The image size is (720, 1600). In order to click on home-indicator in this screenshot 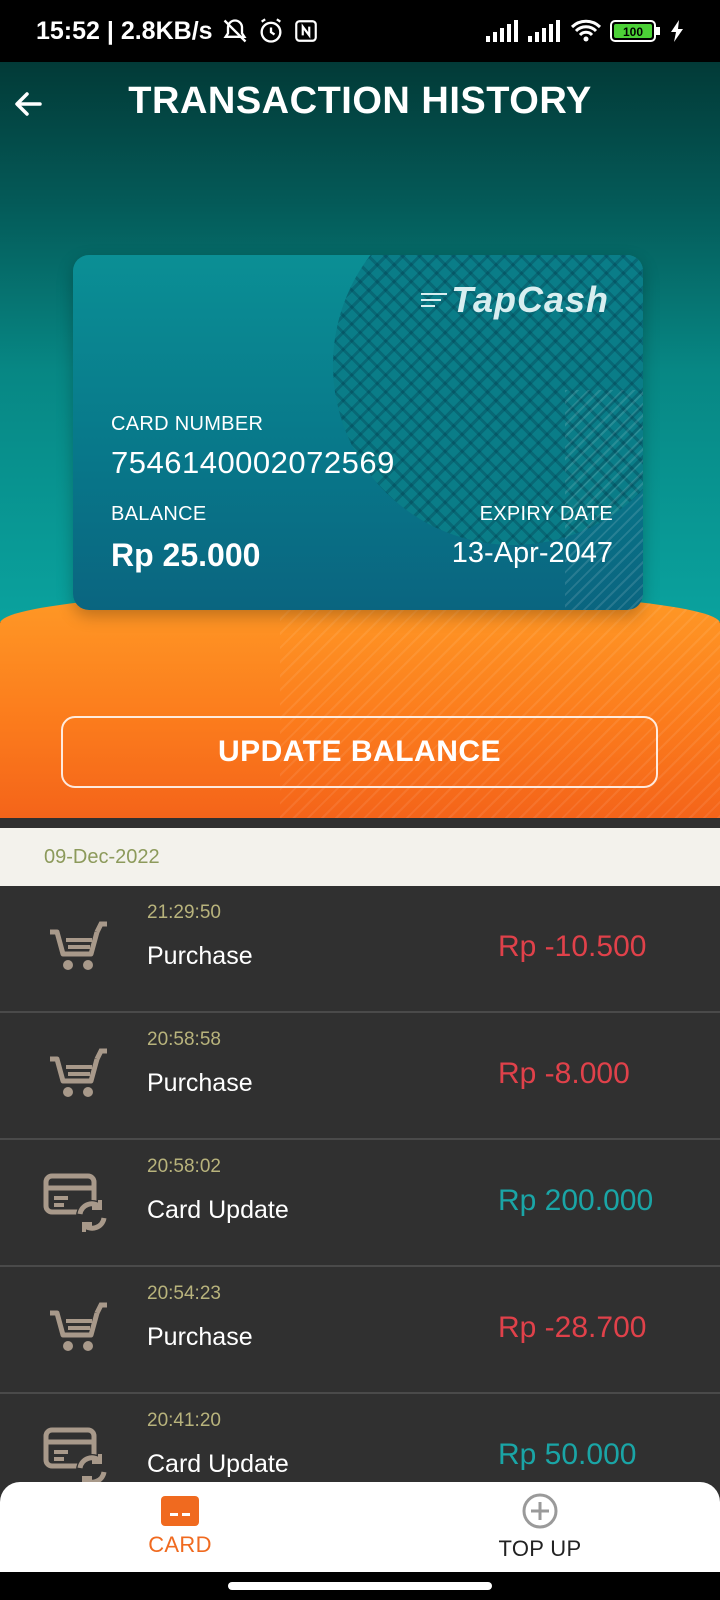, I will do `click(360, 1586)`.